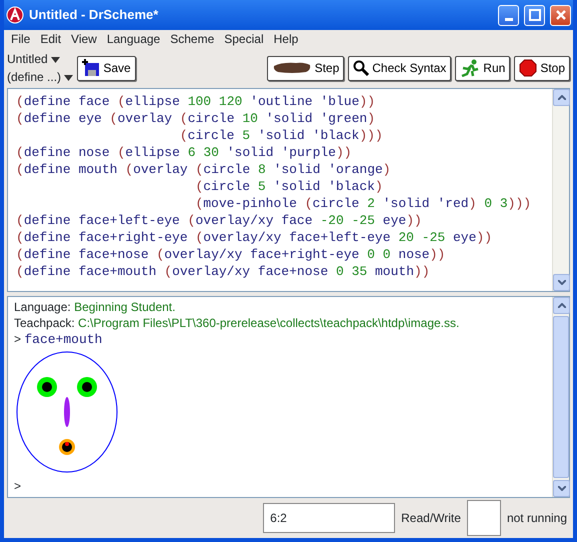 Image resolution: width=577 pixels, height=542 pixels. What do you see at coordinates (134, 39) in the screenshot?
I see `menu-item: Language` at bounding box center [134, 39].